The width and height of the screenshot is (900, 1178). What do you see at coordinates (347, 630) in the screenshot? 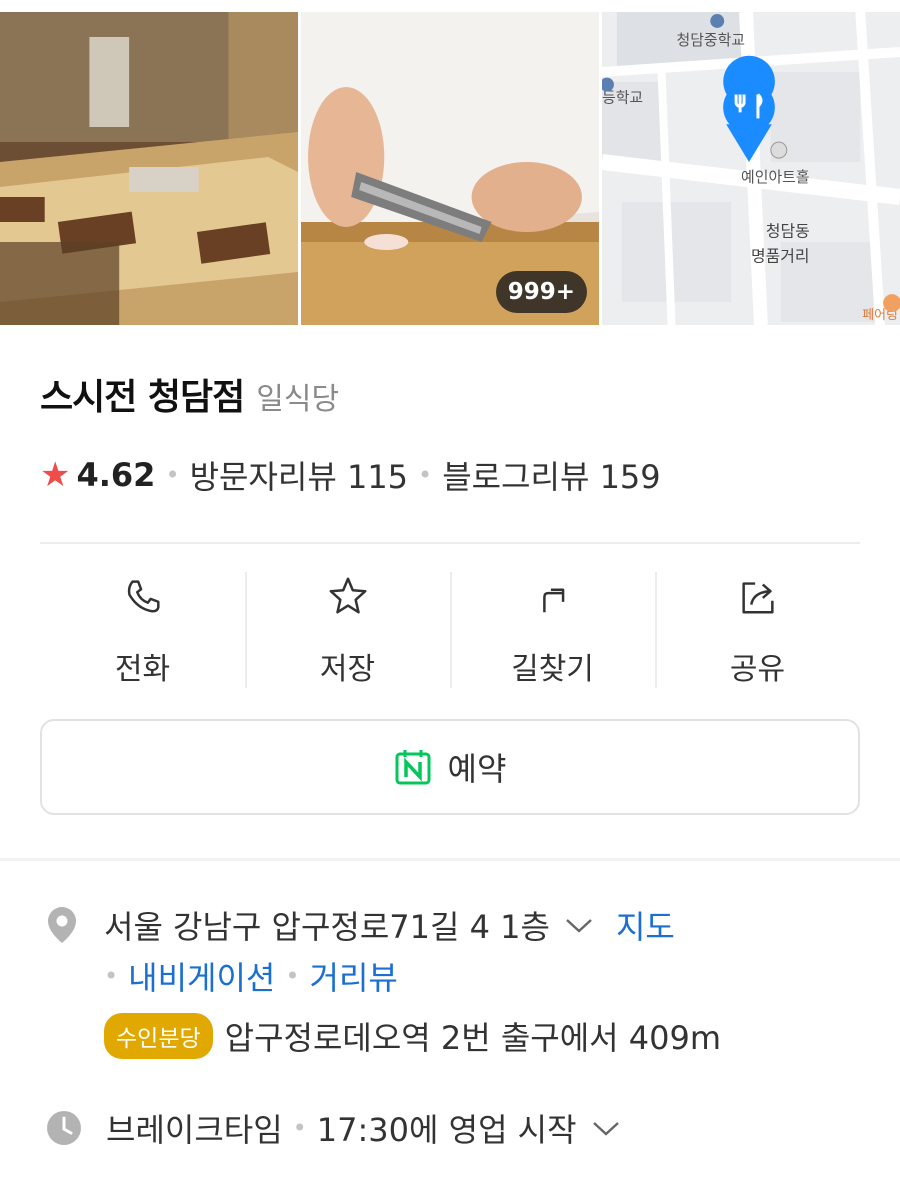
I see `save-button: 저장` at bounding box center [347, 630].